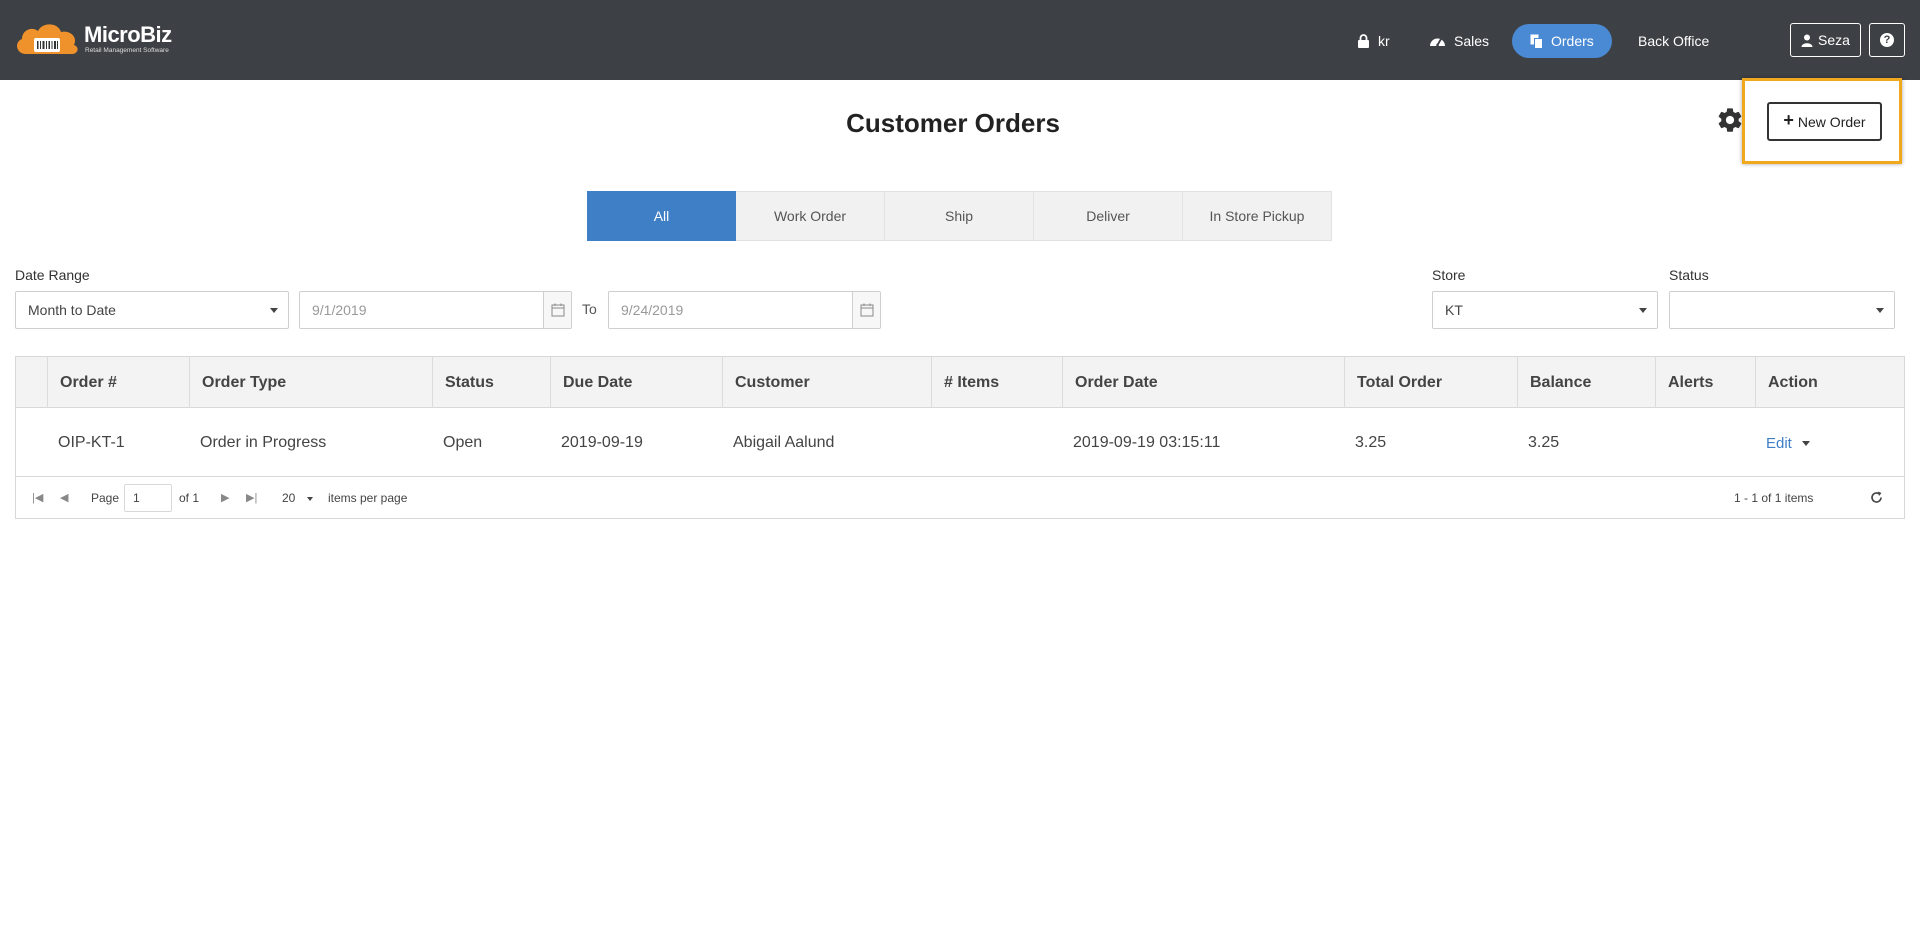  Describe the element at coordinates (1779, 443) in the screenshot. I see `edit-link: Edit` at that location.